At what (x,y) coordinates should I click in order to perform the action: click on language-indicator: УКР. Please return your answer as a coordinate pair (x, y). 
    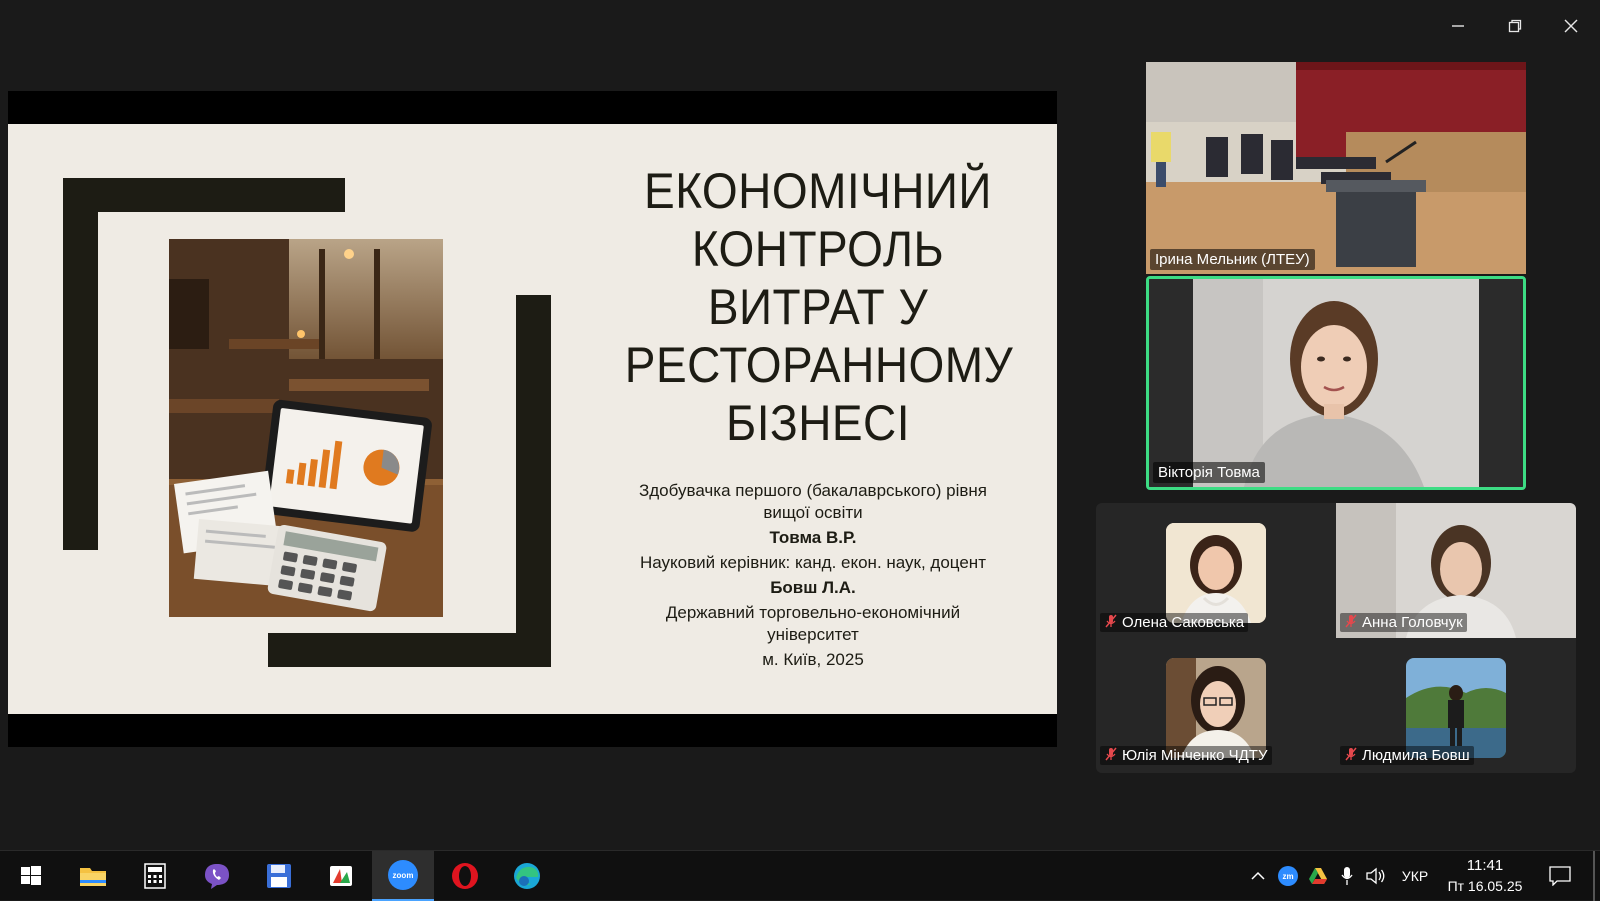
    Looking at the image, I should click on (1415, 876).